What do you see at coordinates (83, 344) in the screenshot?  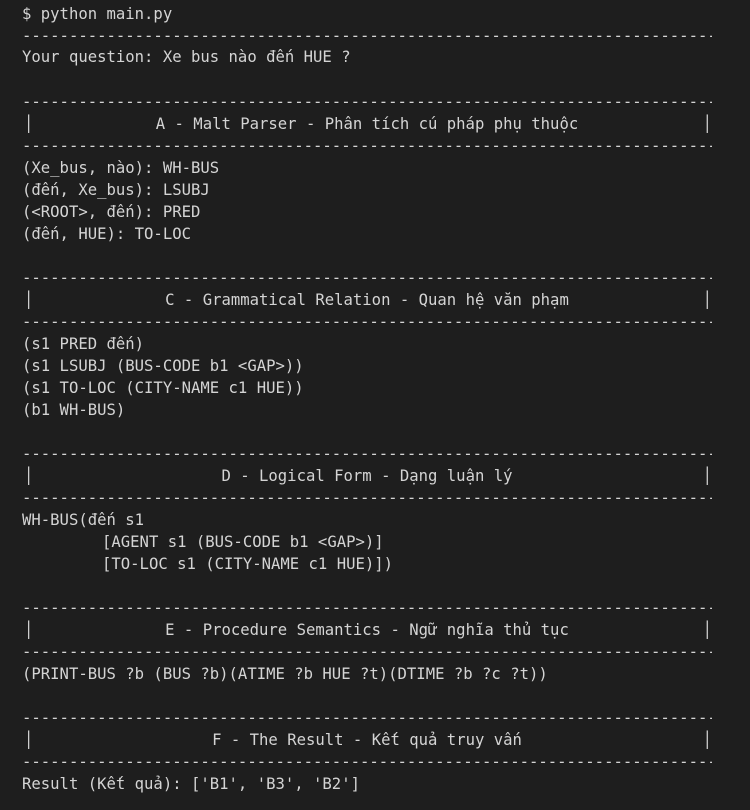 I see `section-c-line: (s1 PRED đến)` at bounding box center [83, 344].